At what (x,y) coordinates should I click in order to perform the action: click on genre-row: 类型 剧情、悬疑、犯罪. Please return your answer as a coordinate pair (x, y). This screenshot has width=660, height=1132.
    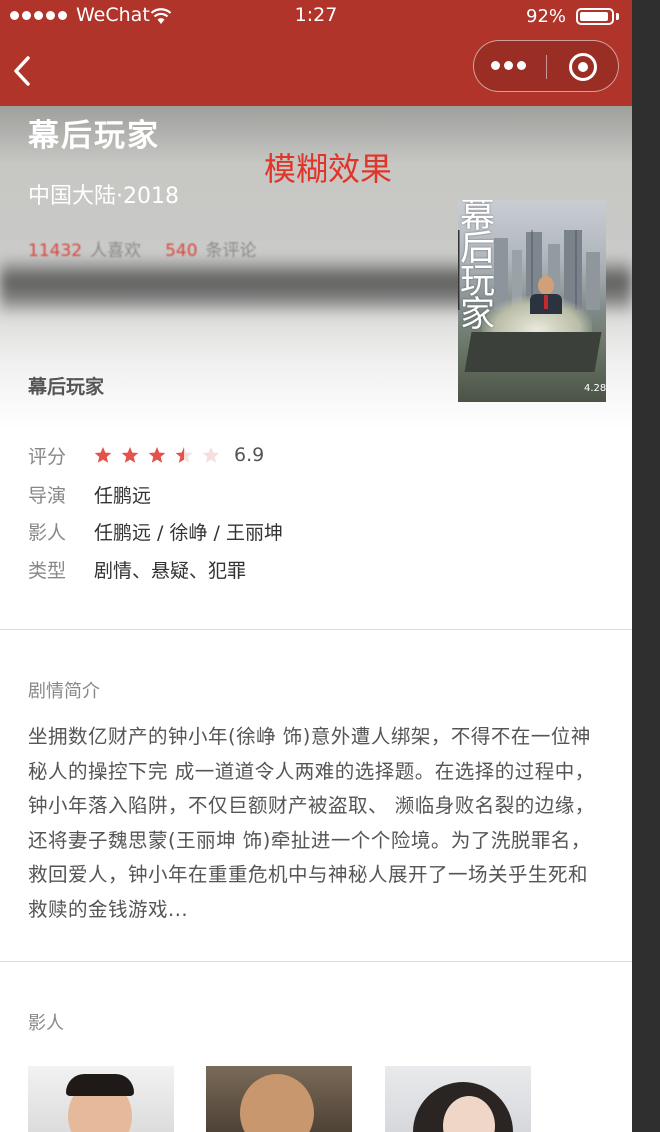
    Looking at the image, I should click on (137, 569).